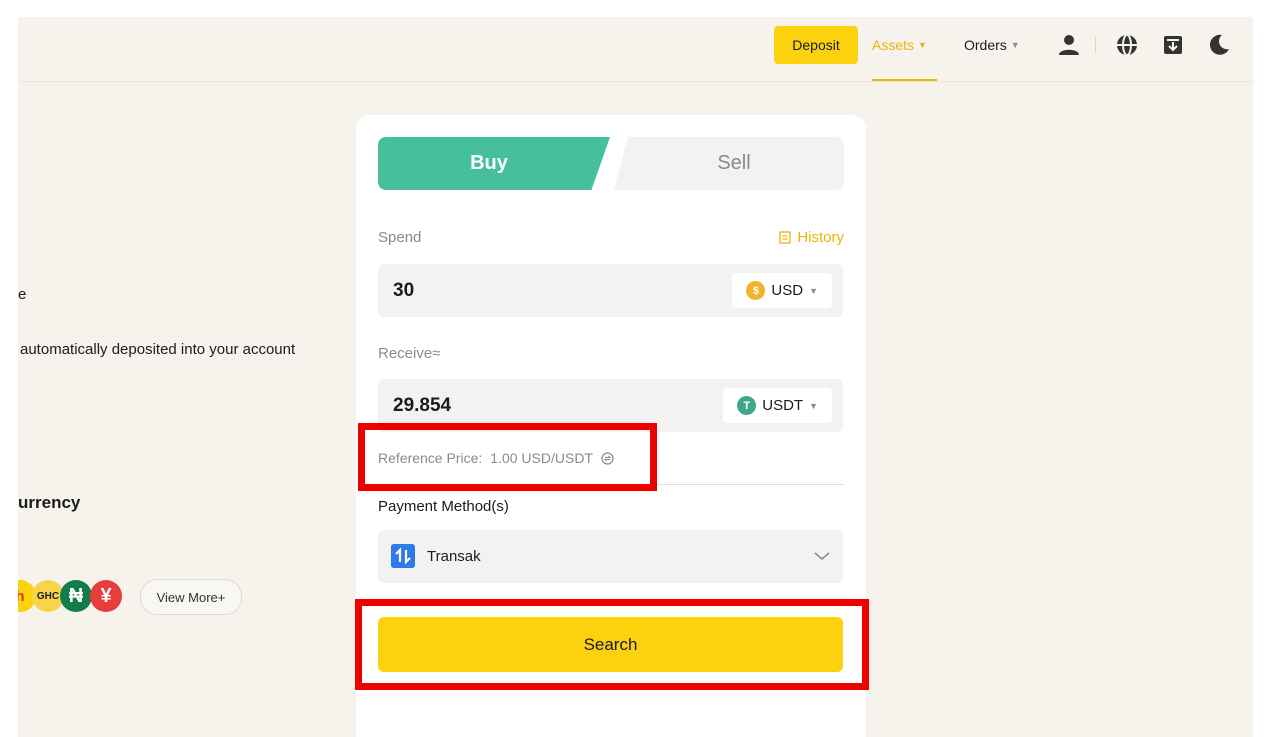 This screenshot has width=1278, height=737. I want to click on payment-method-label: Payment Method(s), so click(443, 506).